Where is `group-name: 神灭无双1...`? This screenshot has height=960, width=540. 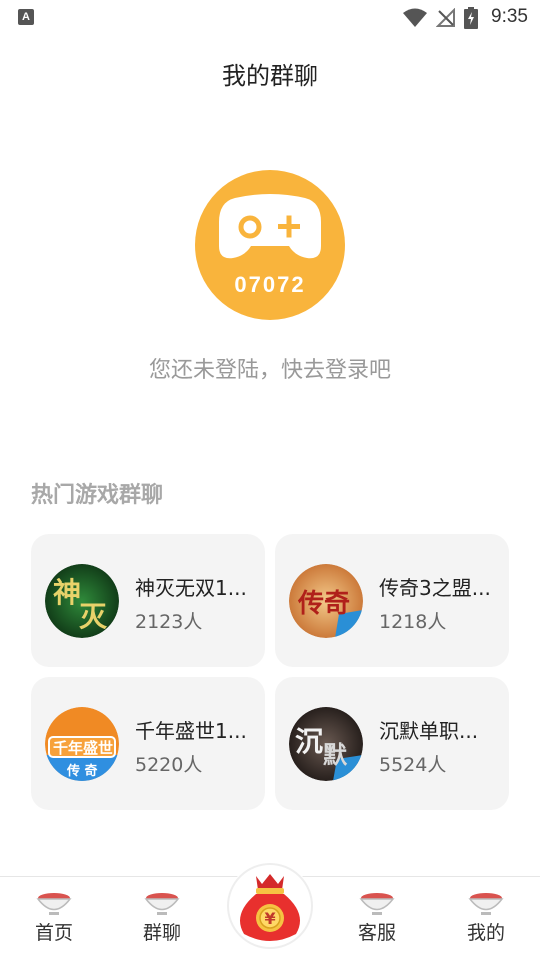
group-name: 神灭无双1... is located at coordinates (191, 588).